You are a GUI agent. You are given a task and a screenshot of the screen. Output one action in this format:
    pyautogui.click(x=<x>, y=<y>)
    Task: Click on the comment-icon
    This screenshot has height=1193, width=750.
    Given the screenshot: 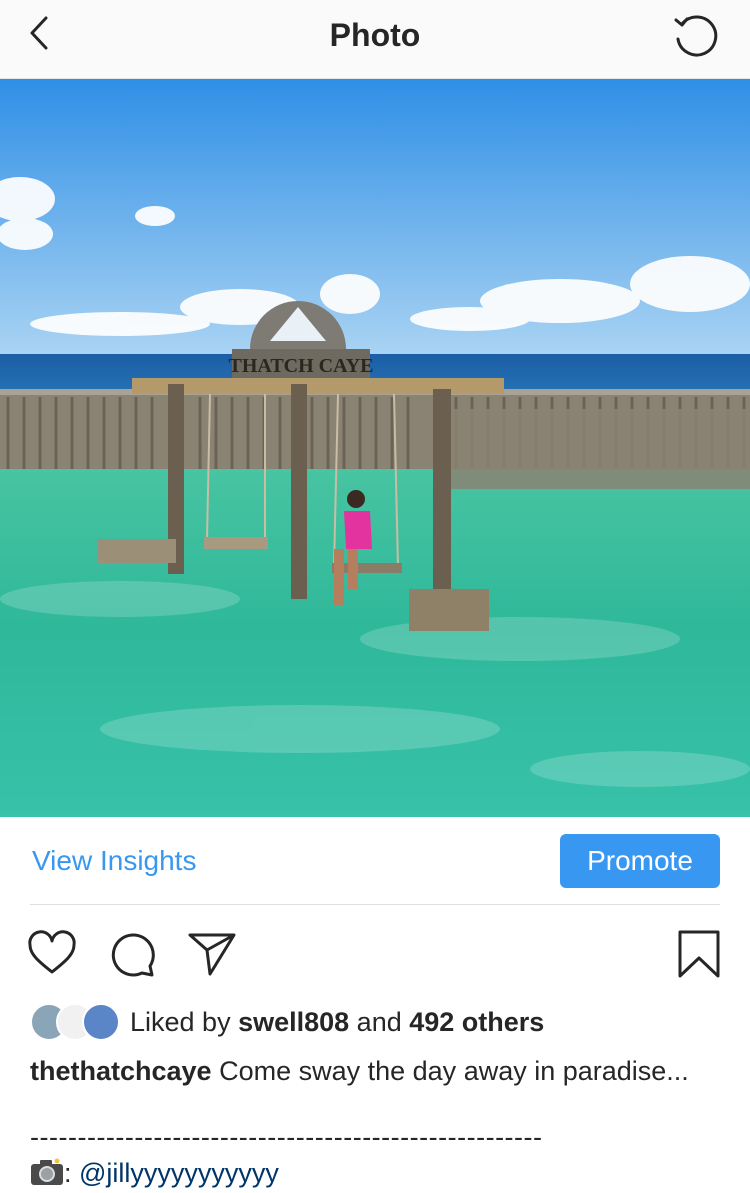 What is the action you would take?
    pyautogui.click(x=132, y=954)
    